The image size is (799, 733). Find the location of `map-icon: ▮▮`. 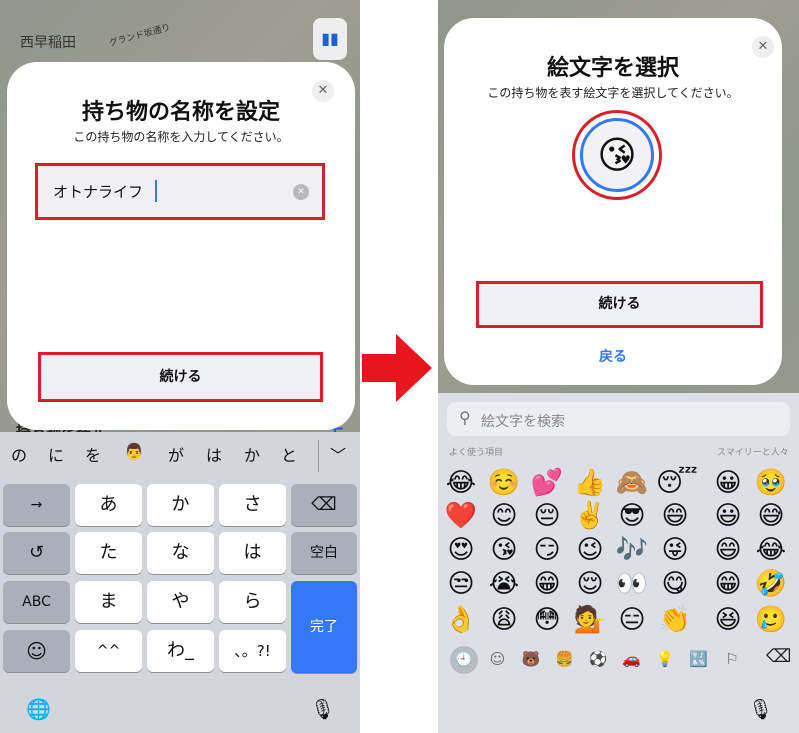

map-icon: ▮▮ is located at coordinates (330, 38).